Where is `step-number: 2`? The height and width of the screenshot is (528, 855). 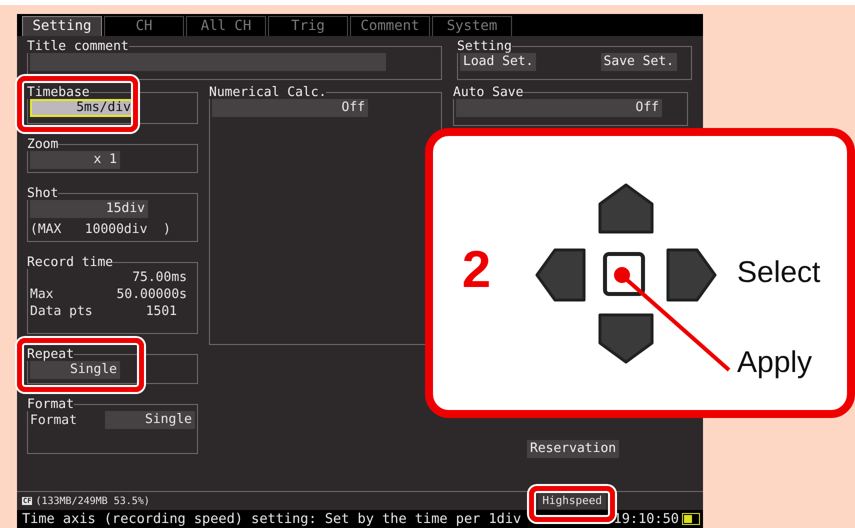 step-number: 2 is located at coordinates (476, 270).